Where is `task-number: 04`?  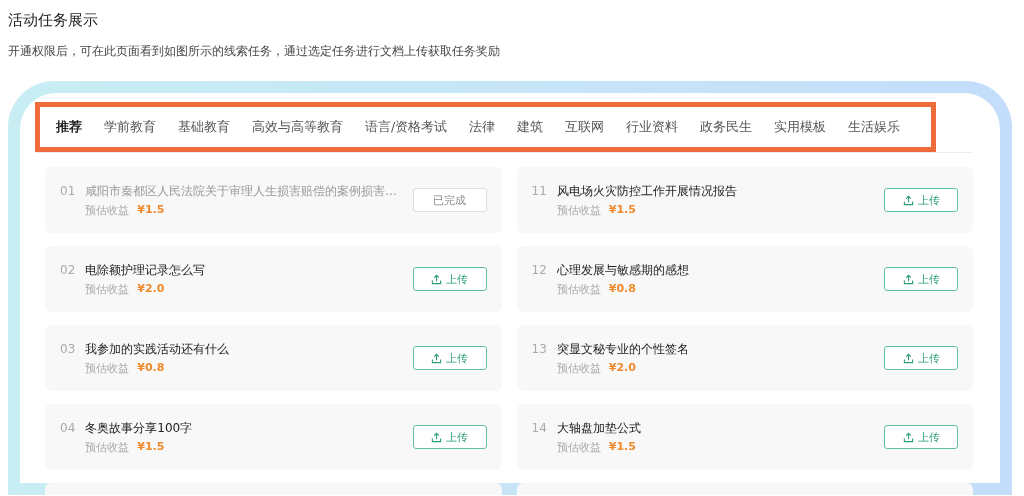
task-number: 04 is located at coordinates (68, 428).